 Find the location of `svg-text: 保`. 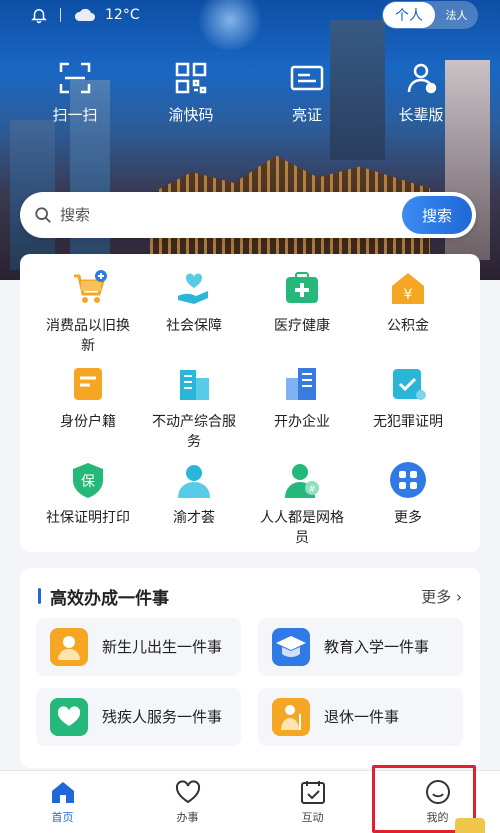

svg-text: 保 is located at coordinates (88, 482).